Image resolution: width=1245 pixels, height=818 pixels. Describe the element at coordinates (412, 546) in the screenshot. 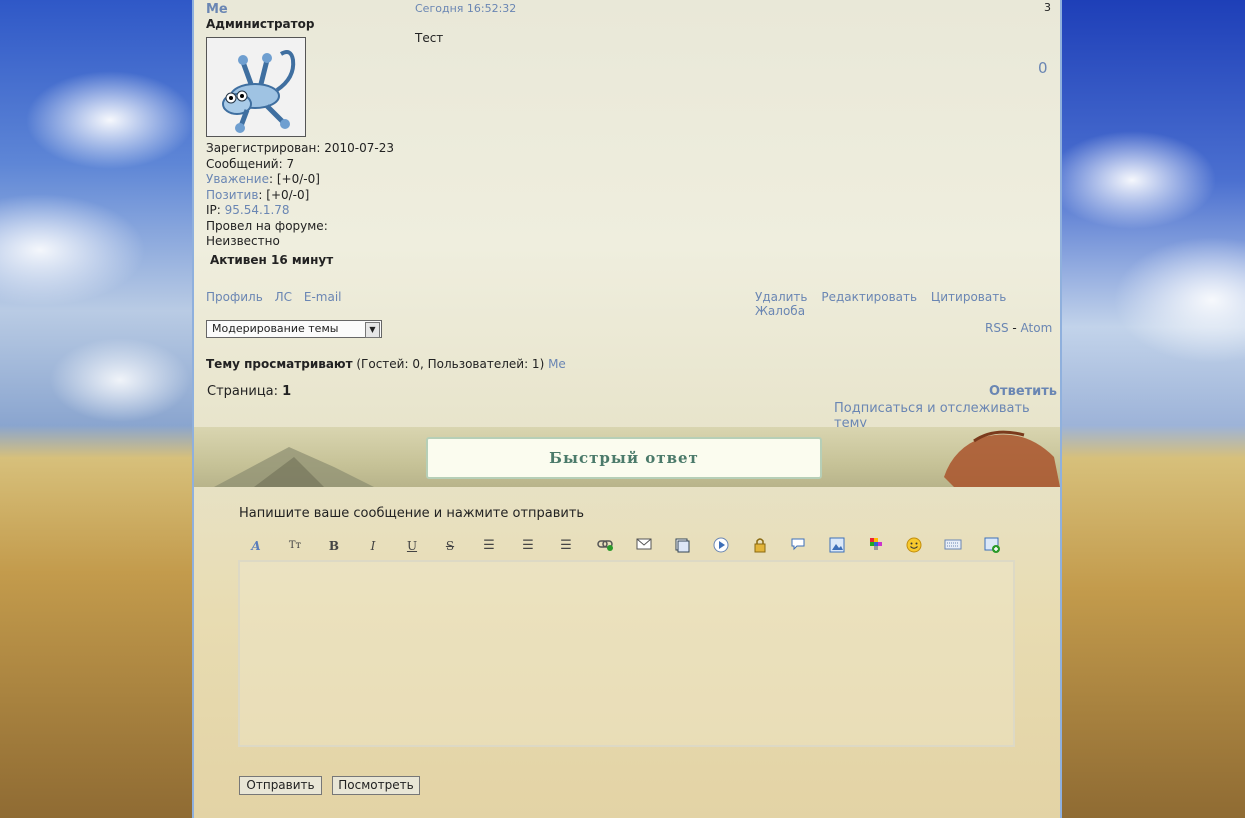

I see `underline-icon: U` at that location.